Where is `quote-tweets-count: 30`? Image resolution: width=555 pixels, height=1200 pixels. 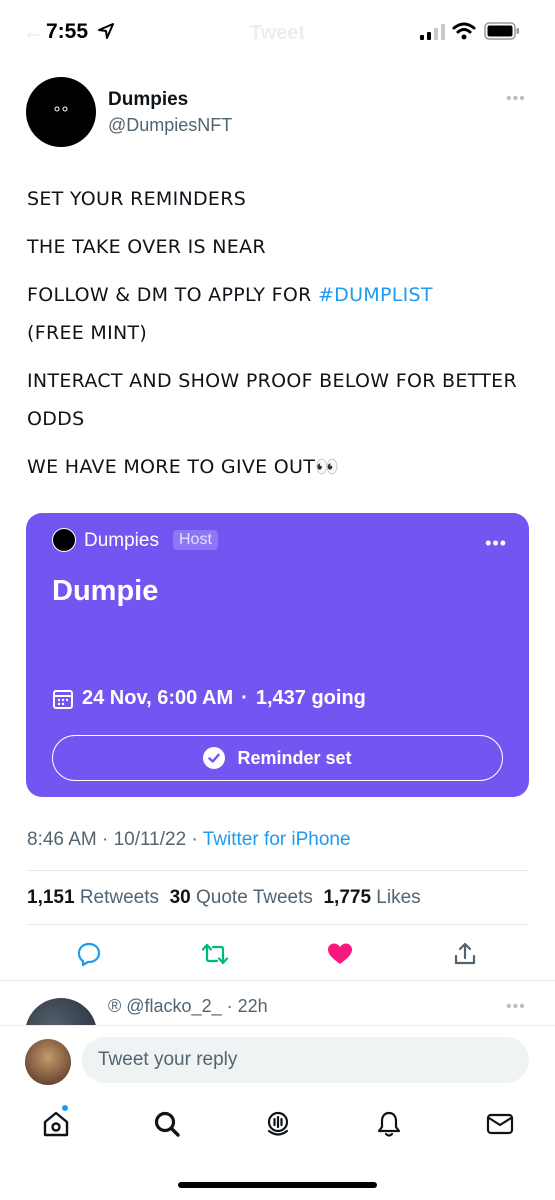
quote-tweets-count: 30 is located at coordinates (180, 897).